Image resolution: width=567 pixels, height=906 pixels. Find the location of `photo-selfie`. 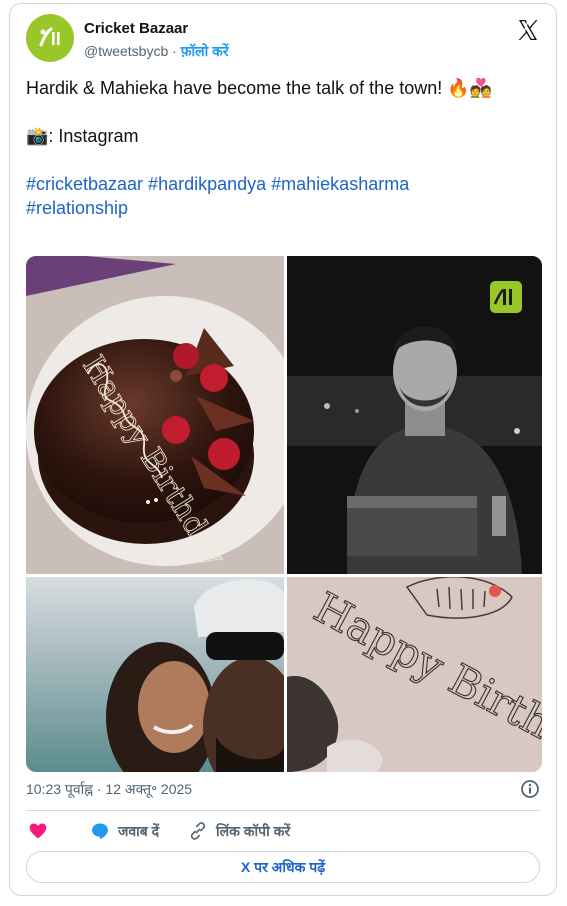

photo-selfie is located at coordinates (155, 674).